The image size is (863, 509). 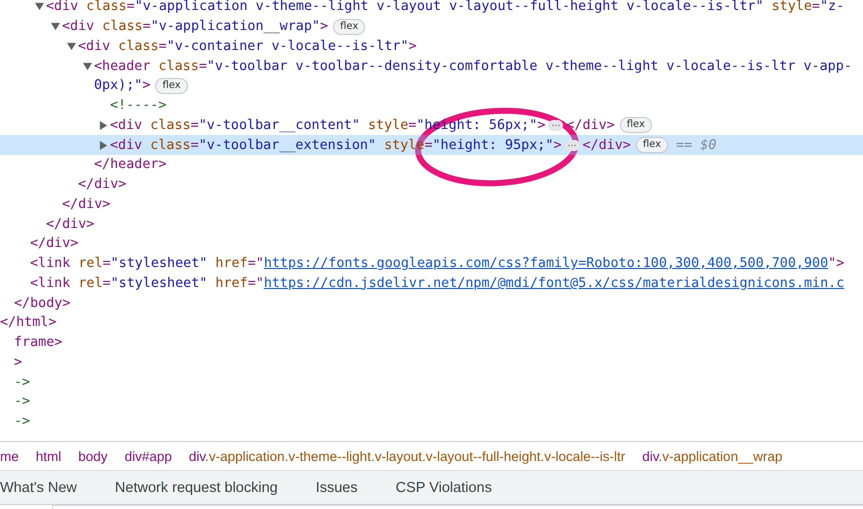 What do you see at coordinates (336, 488) in the screenshot?
I see `drawer-tab: Issues` at bounding box center [336, 488].